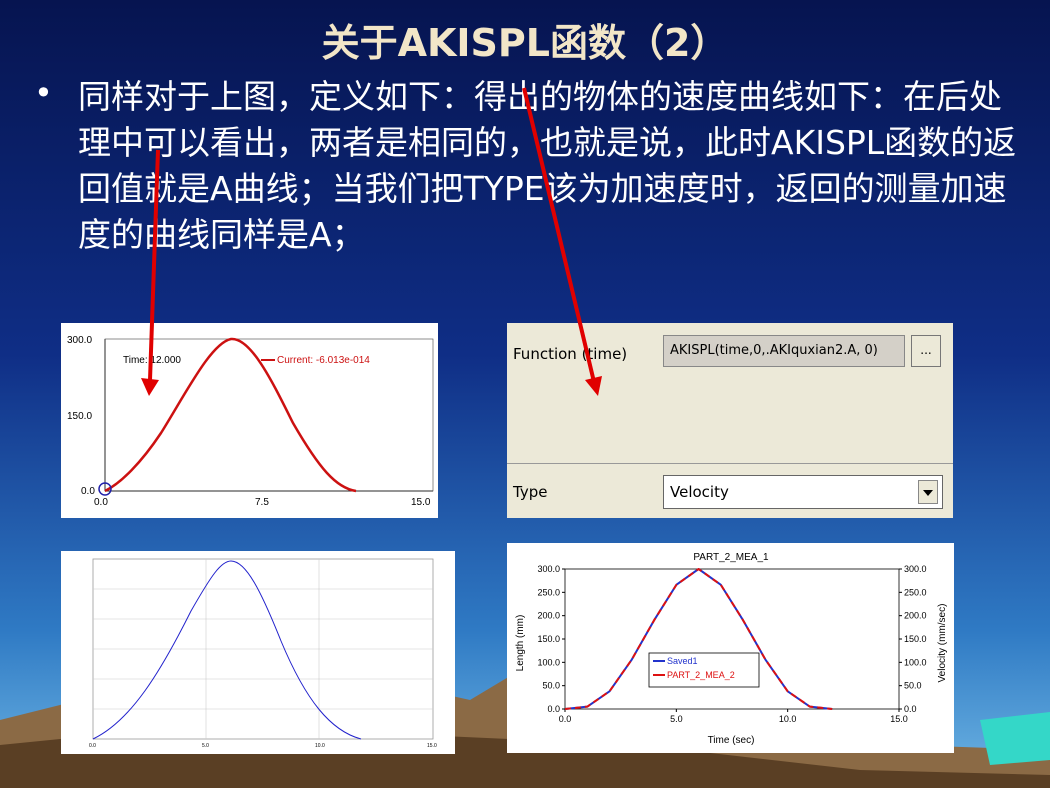 The image size is (1050, 788). What do you see at coordinates (803, 492) in the screenshot?
I see `type-select: Velocity` at bounding box center [803, 492].